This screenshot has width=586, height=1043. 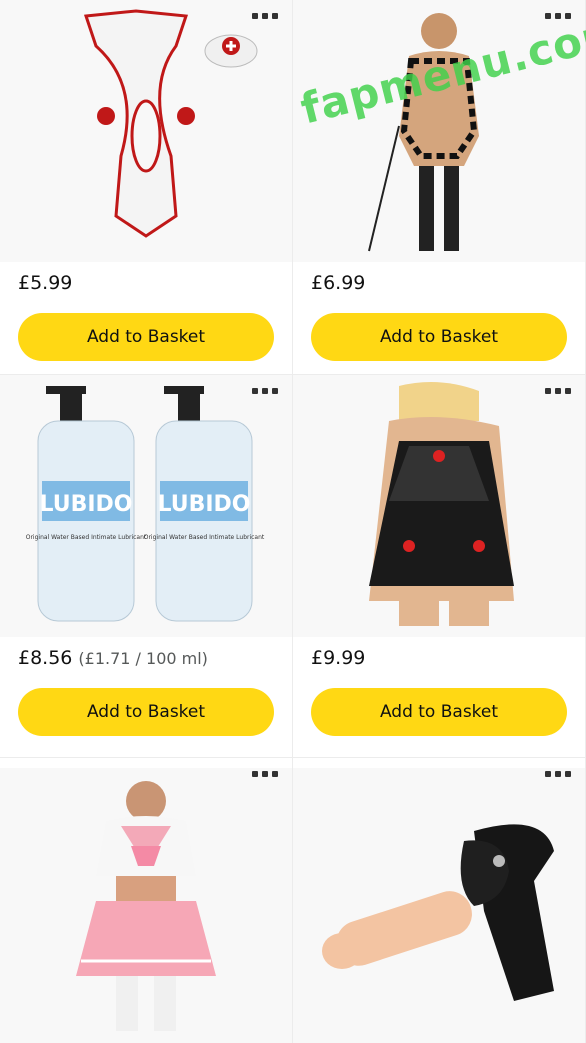 I want to click on product-price: £5.99, so click(x=45, y=283).